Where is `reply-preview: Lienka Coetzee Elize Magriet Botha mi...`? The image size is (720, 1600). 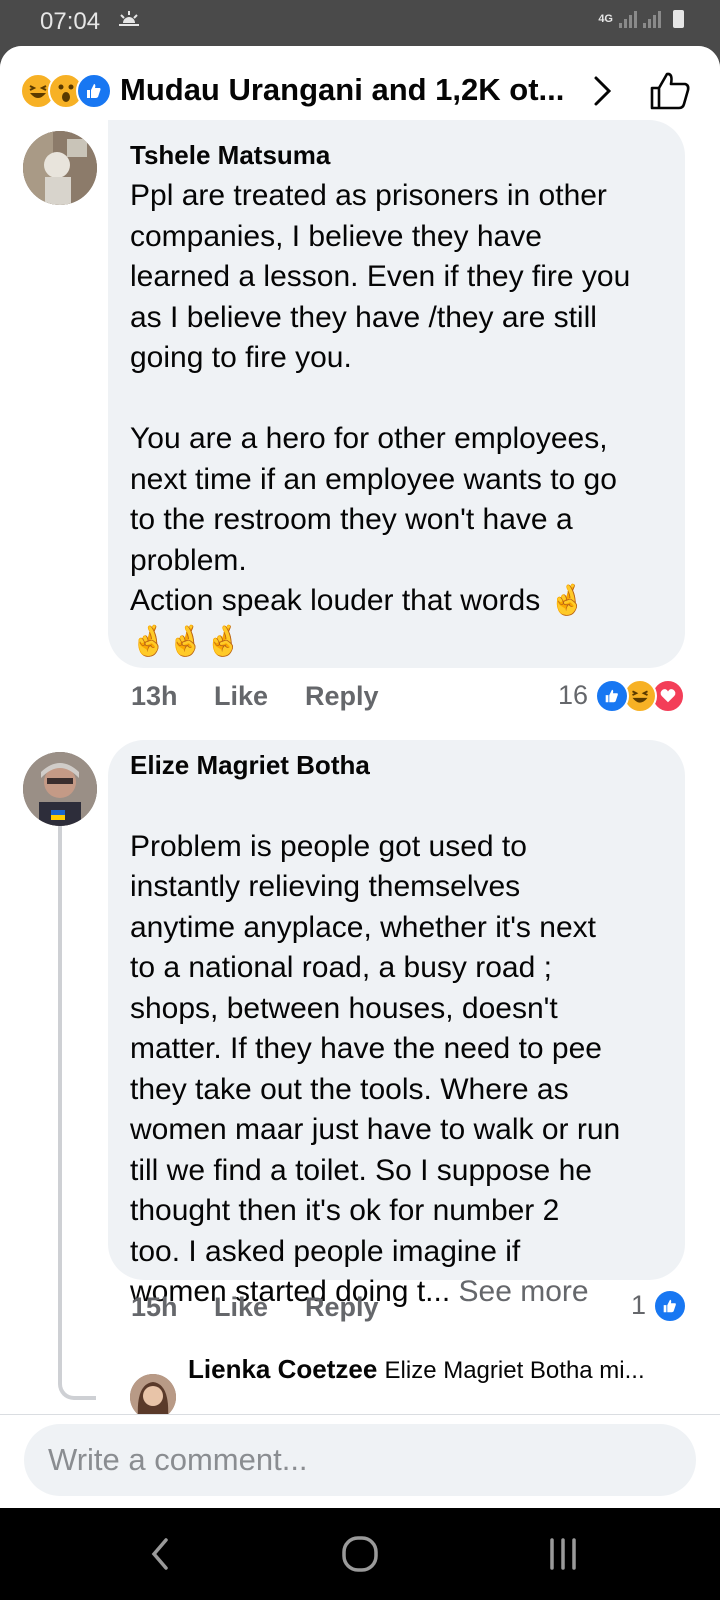
reply-preview: Lienka Coetzee Elize Magriet Botha mi... is located at coordinates (416, 1369).